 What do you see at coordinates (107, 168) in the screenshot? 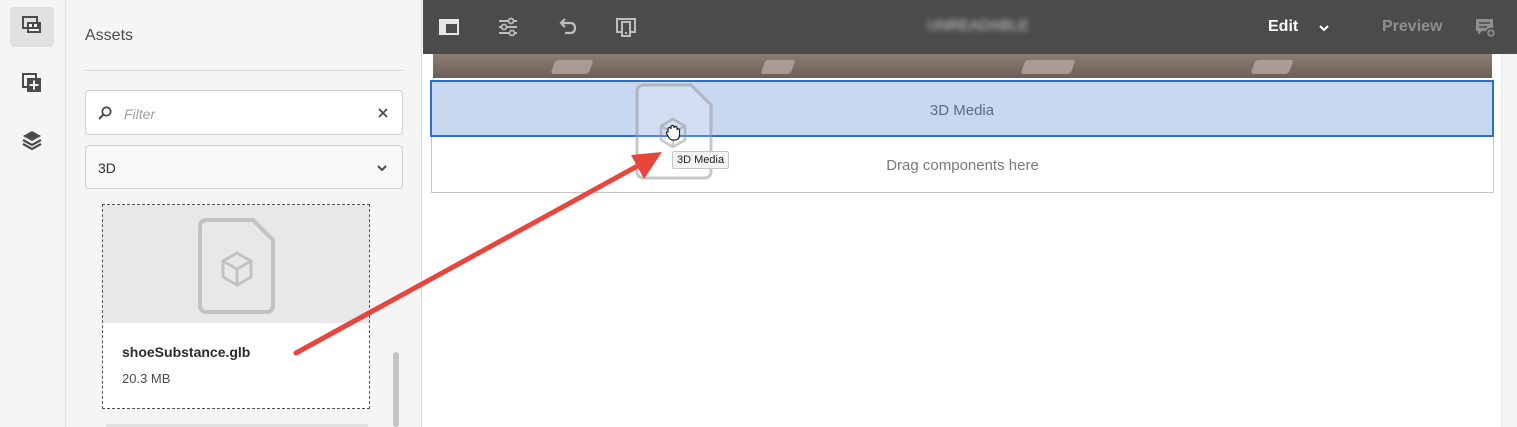
I see `asset-type-value: 3D` at bounding box center [107, 168].